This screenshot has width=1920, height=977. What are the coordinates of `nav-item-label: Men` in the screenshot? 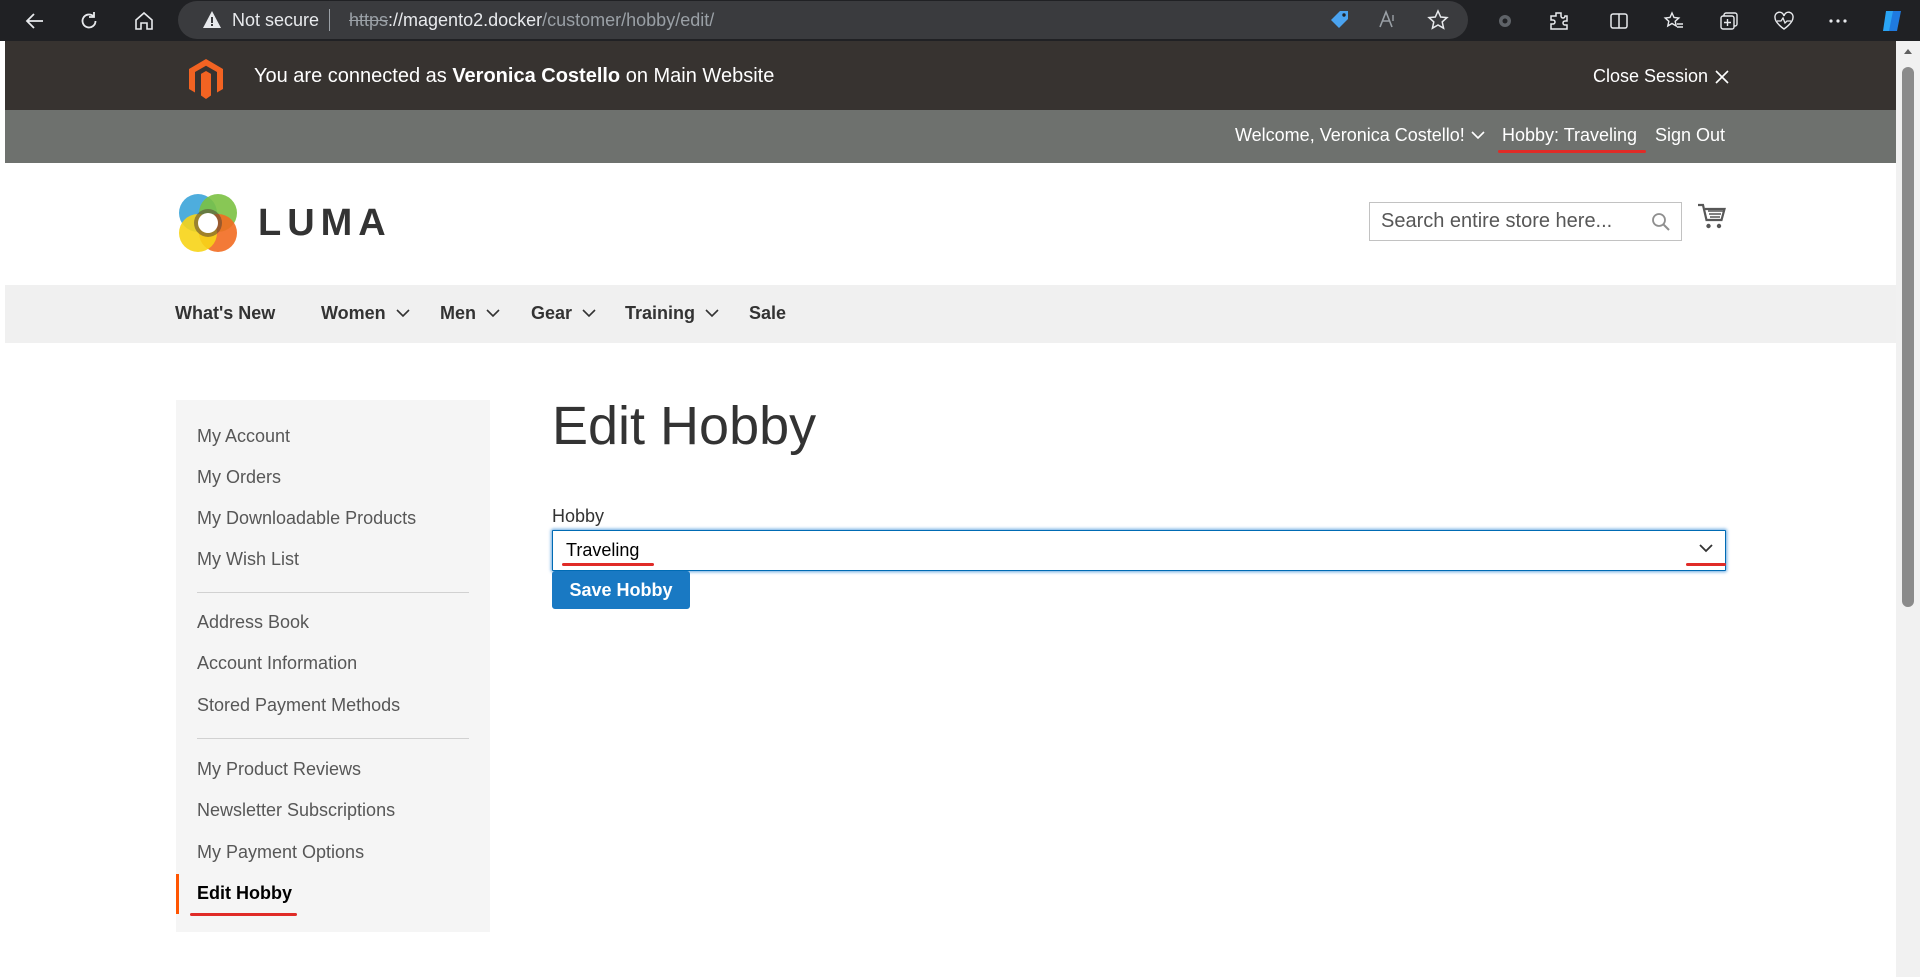 It's located at (458, 313).